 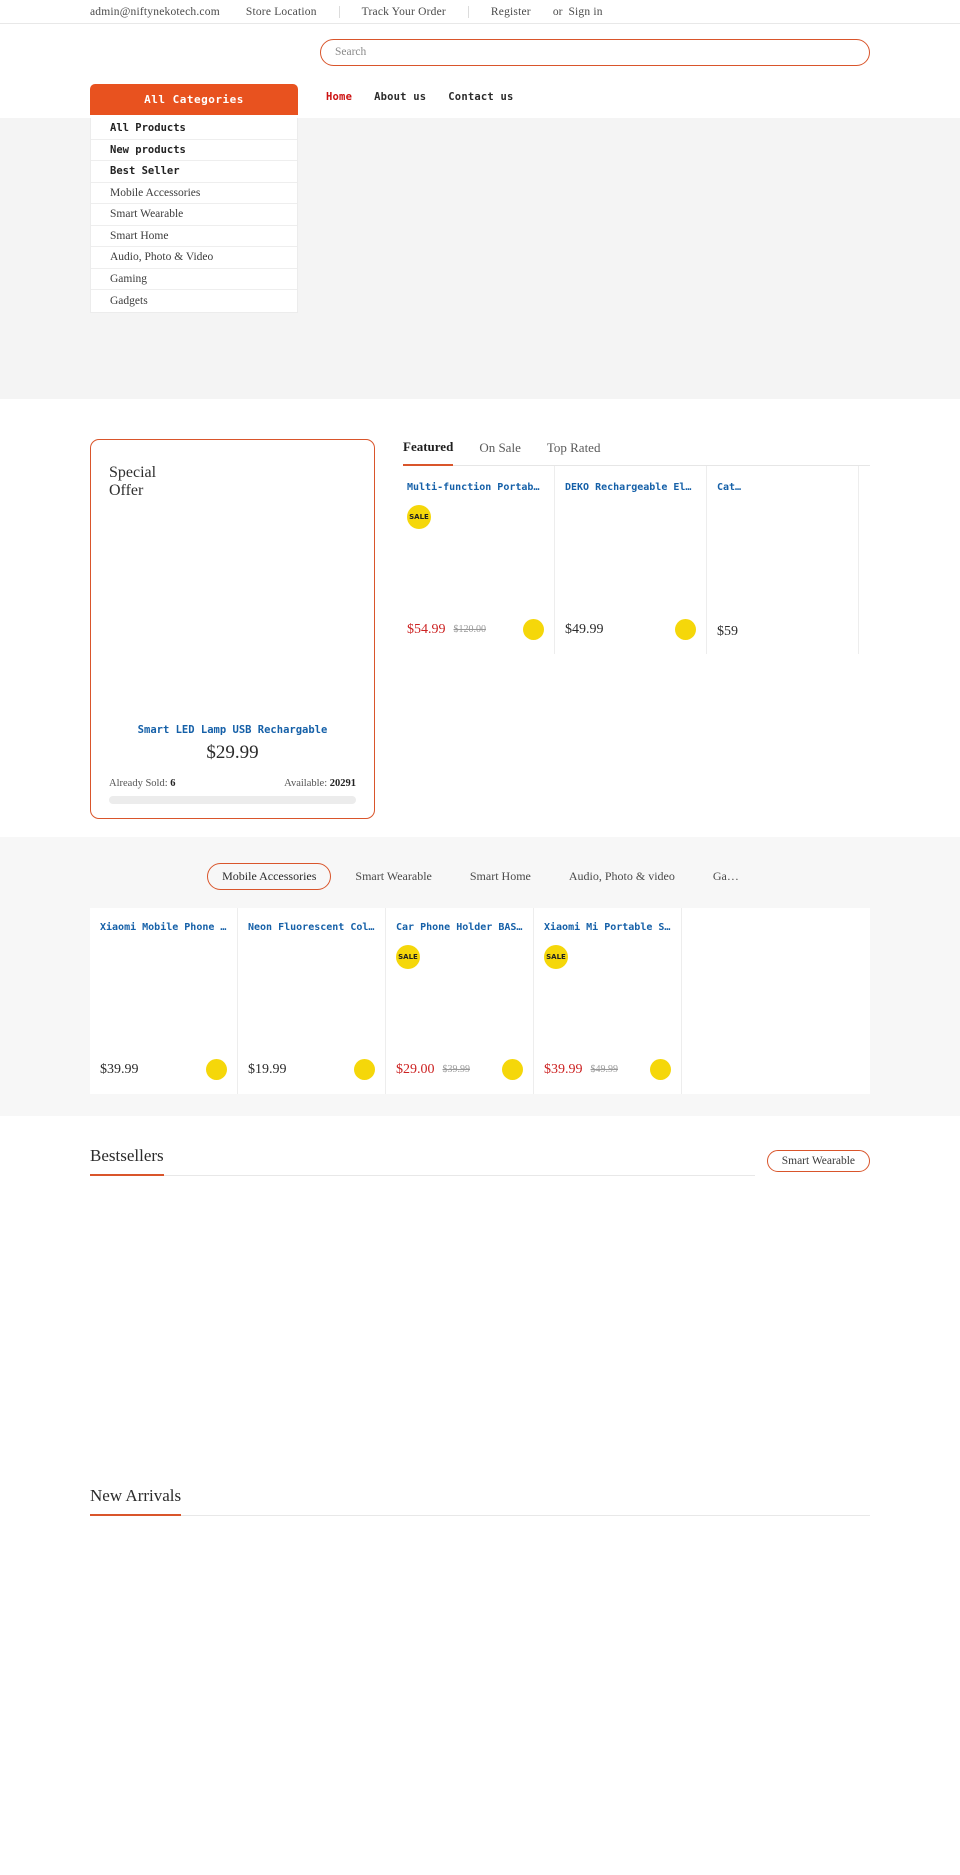 I want to click on product-footer: $54.99 $120.00, so click(x=475, y=636).